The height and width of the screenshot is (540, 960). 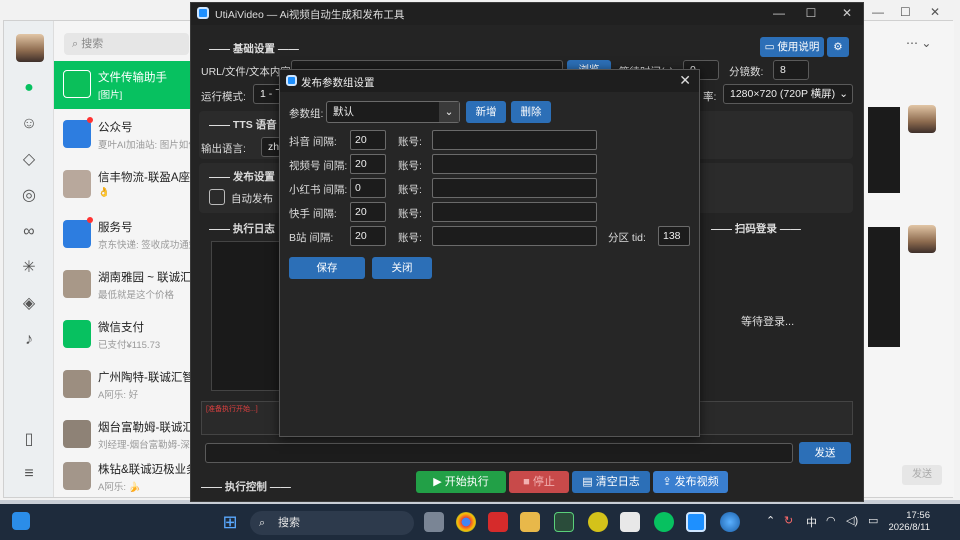 What do you see at coordinates (223, 97) in the screenshot?
I see `run-mode-label: 运行模式:` at bounding box center [223, 97].